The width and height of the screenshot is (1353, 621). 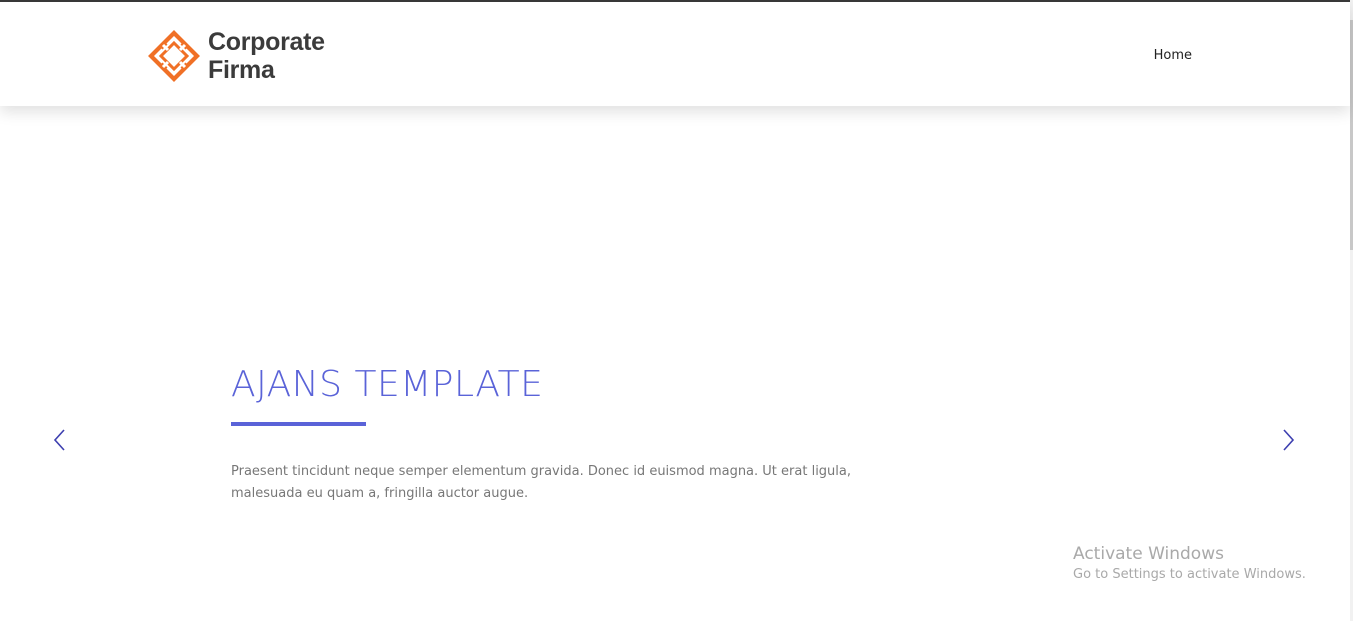 I want to click on brand-name: Corporate Firma, so click(x=266, y=56).